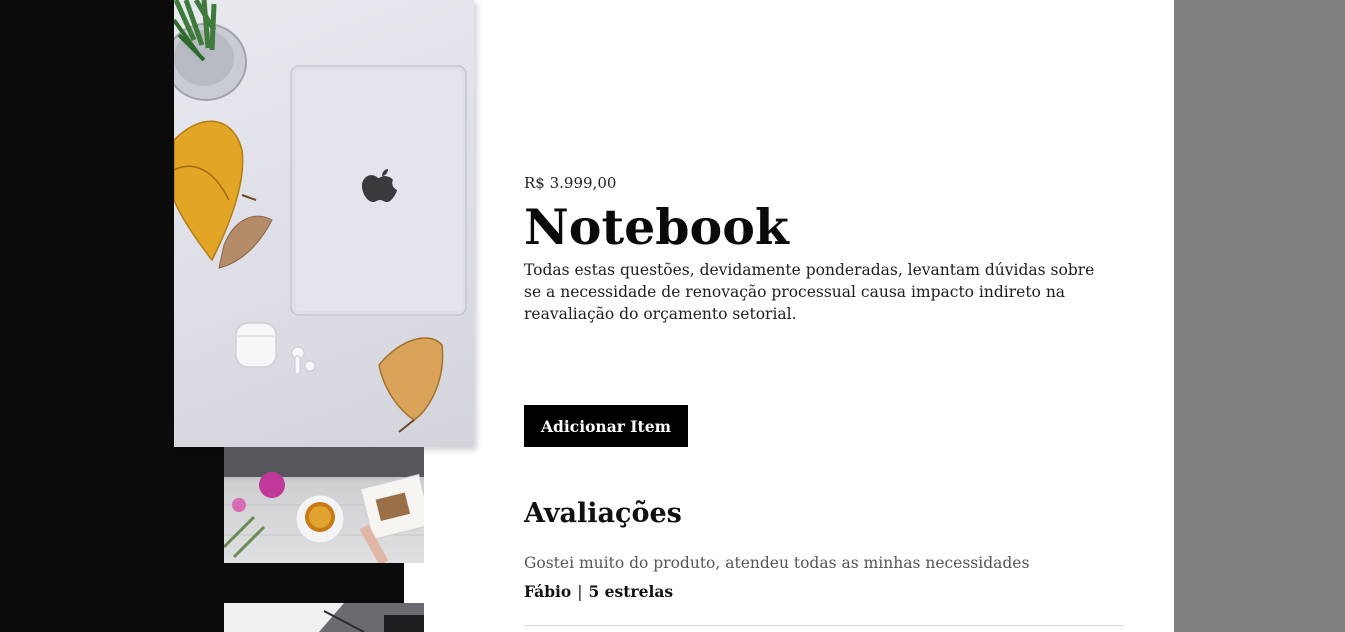 This screenshot has width=1345, height=632. Describe the element at coordinates (631, 591) in the screenshot. I see `review-rating: 5 estrelas` at that location.